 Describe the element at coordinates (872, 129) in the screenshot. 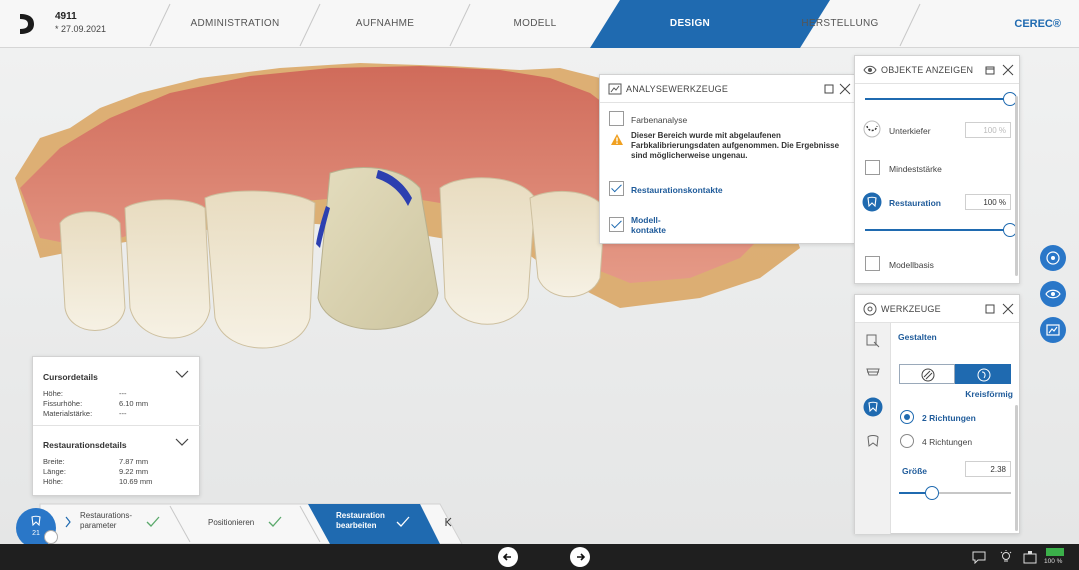

I see `lower-jaw-icon` at that location.